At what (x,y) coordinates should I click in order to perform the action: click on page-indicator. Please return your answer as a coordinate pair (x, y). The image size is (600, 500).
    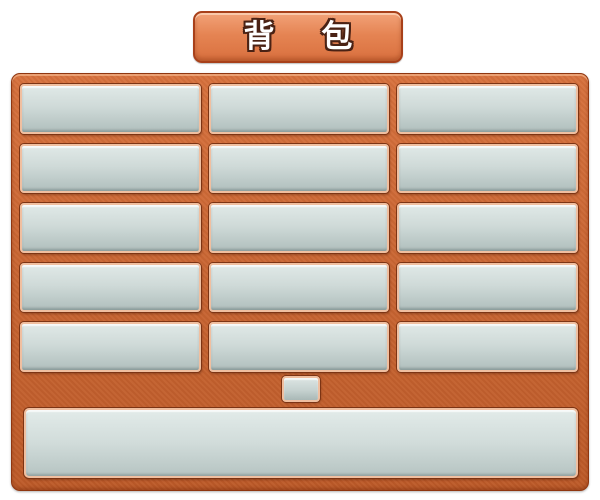
    Looking at the image, I should click on (301, 389).